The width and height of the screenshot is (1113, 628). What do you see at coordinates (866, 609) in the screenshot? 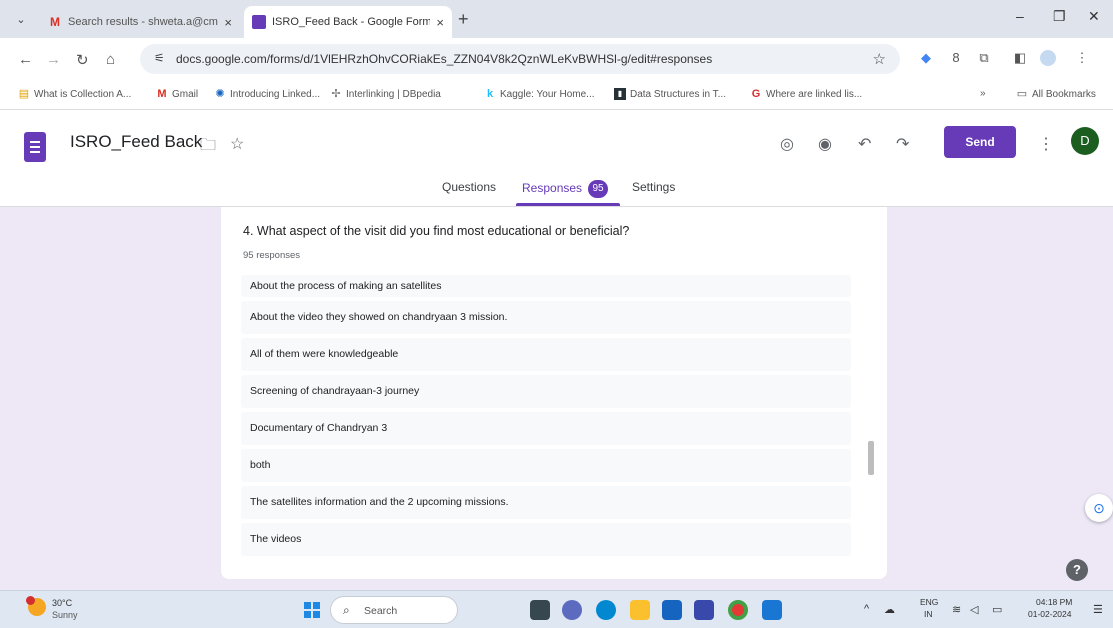
I see `show-hidden-icons-icon: ^` at bounding box center [866, 609].